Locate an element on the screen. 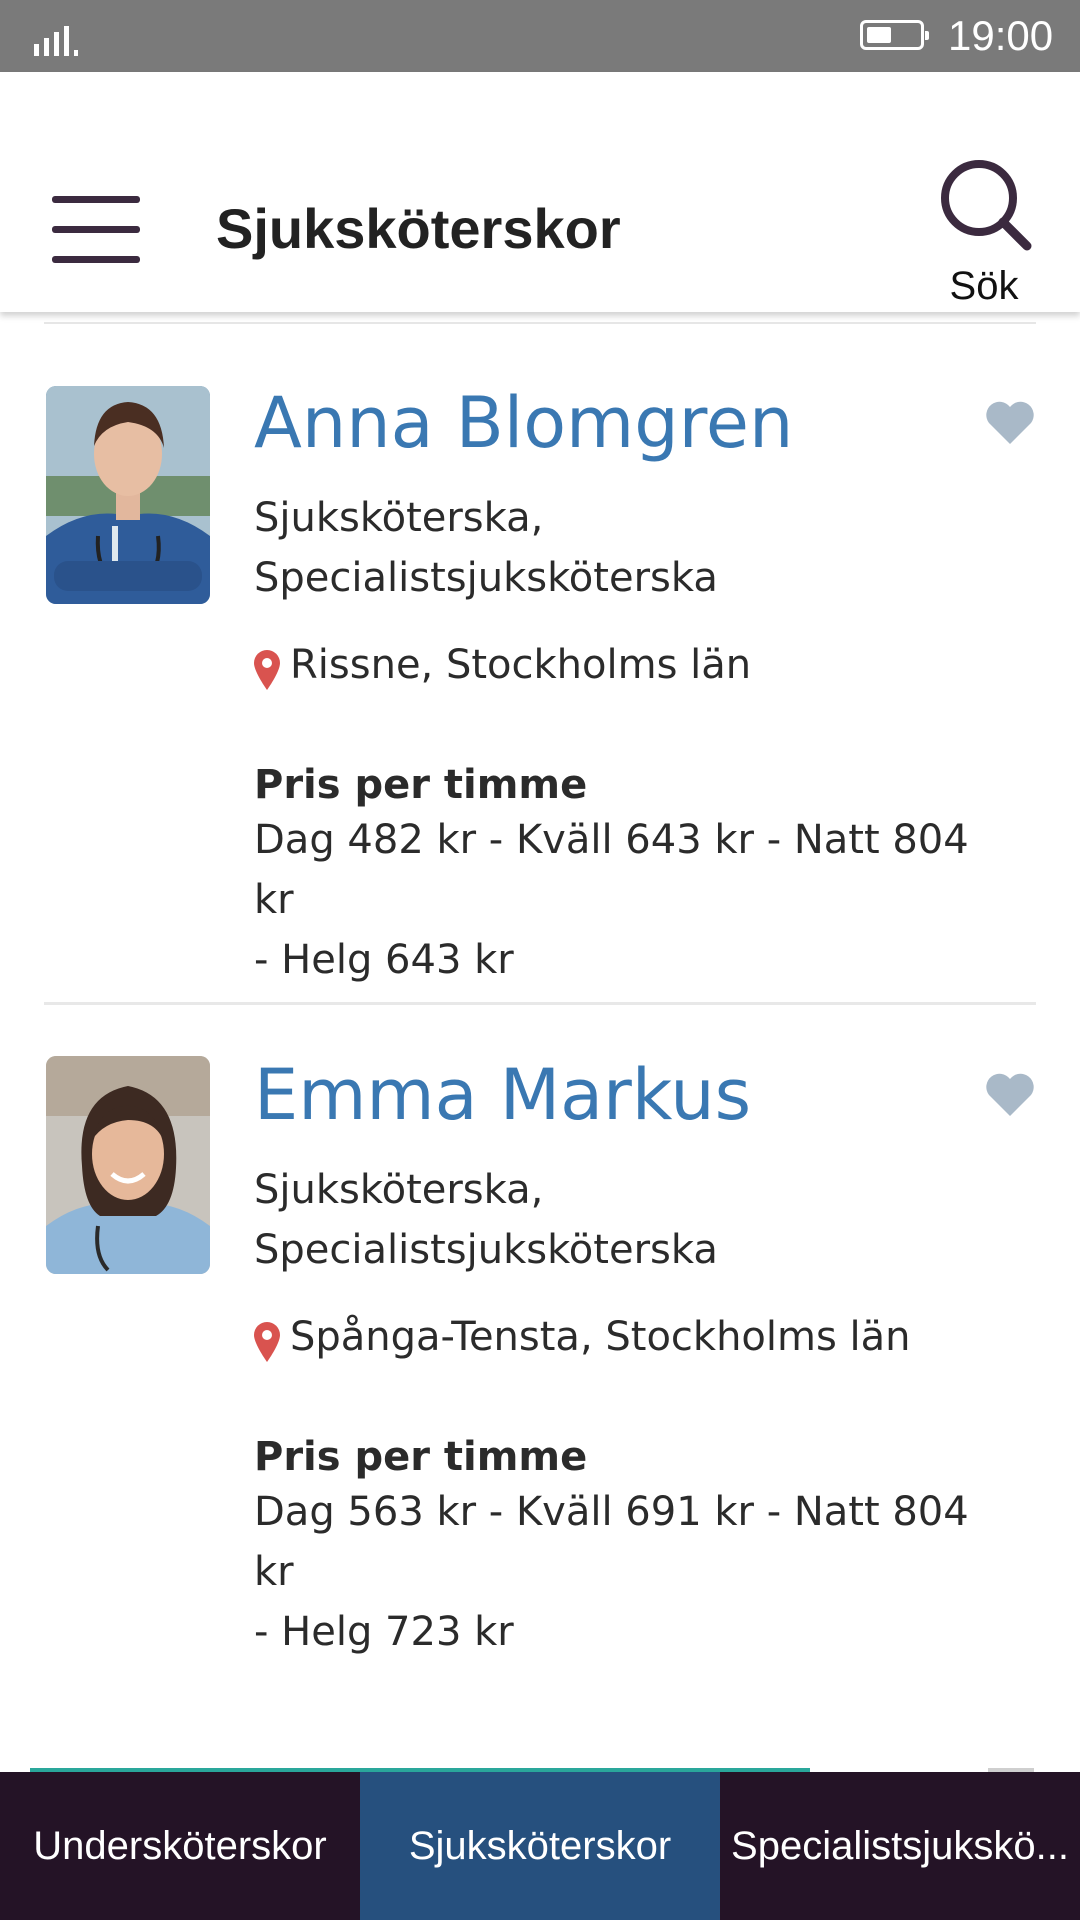 The image size is (1080, 1920). menu-button is located at coordinates (97, 229).